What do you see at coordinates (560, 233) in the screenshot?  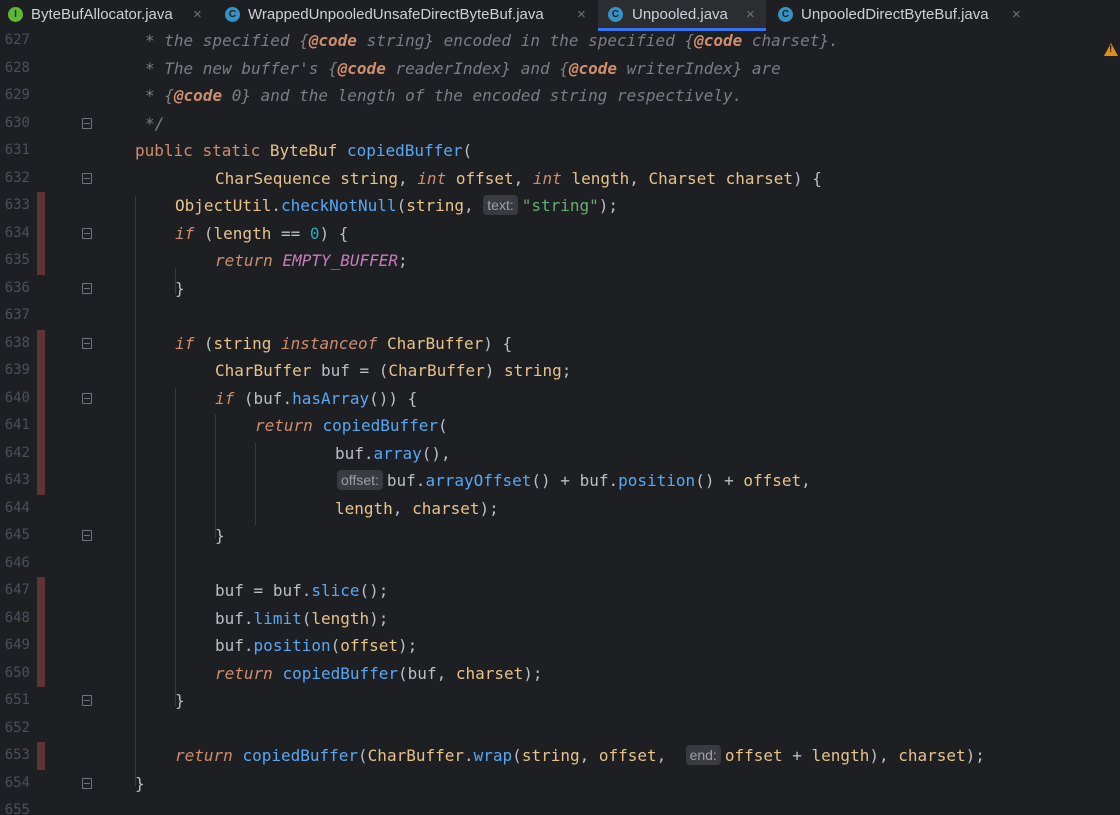 I see `code-line: 634 if (length == 0) {` at bounding box center [560, 233].